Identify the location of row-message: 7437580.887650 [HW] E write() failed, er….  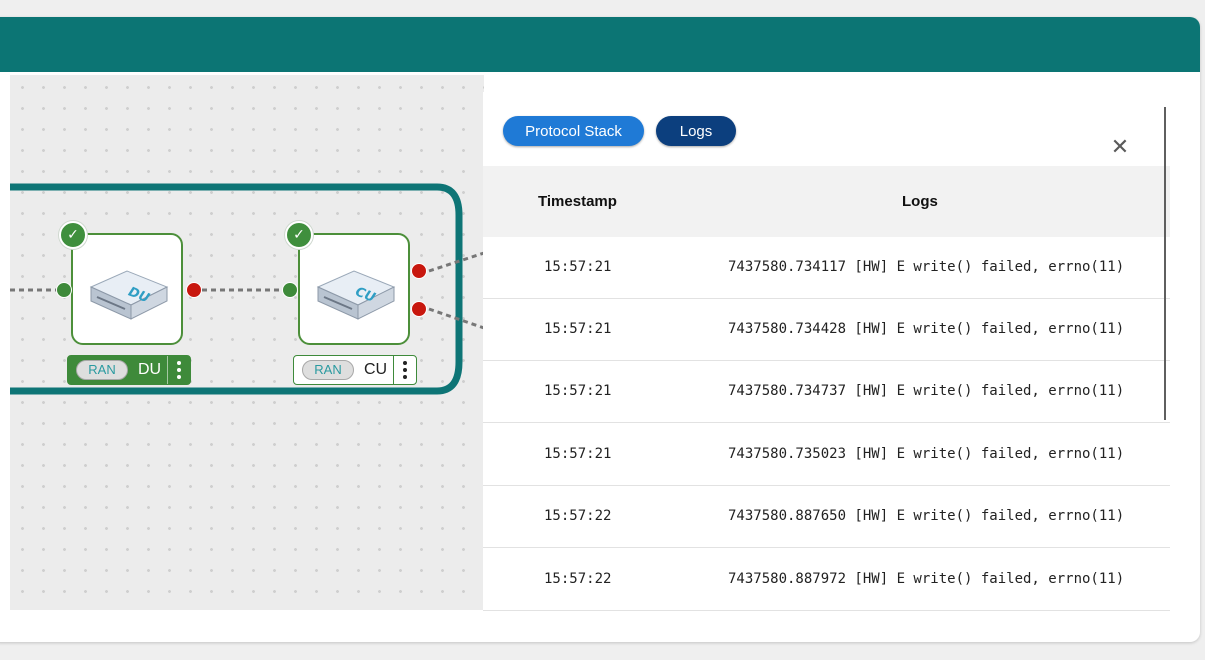
(926, 516).